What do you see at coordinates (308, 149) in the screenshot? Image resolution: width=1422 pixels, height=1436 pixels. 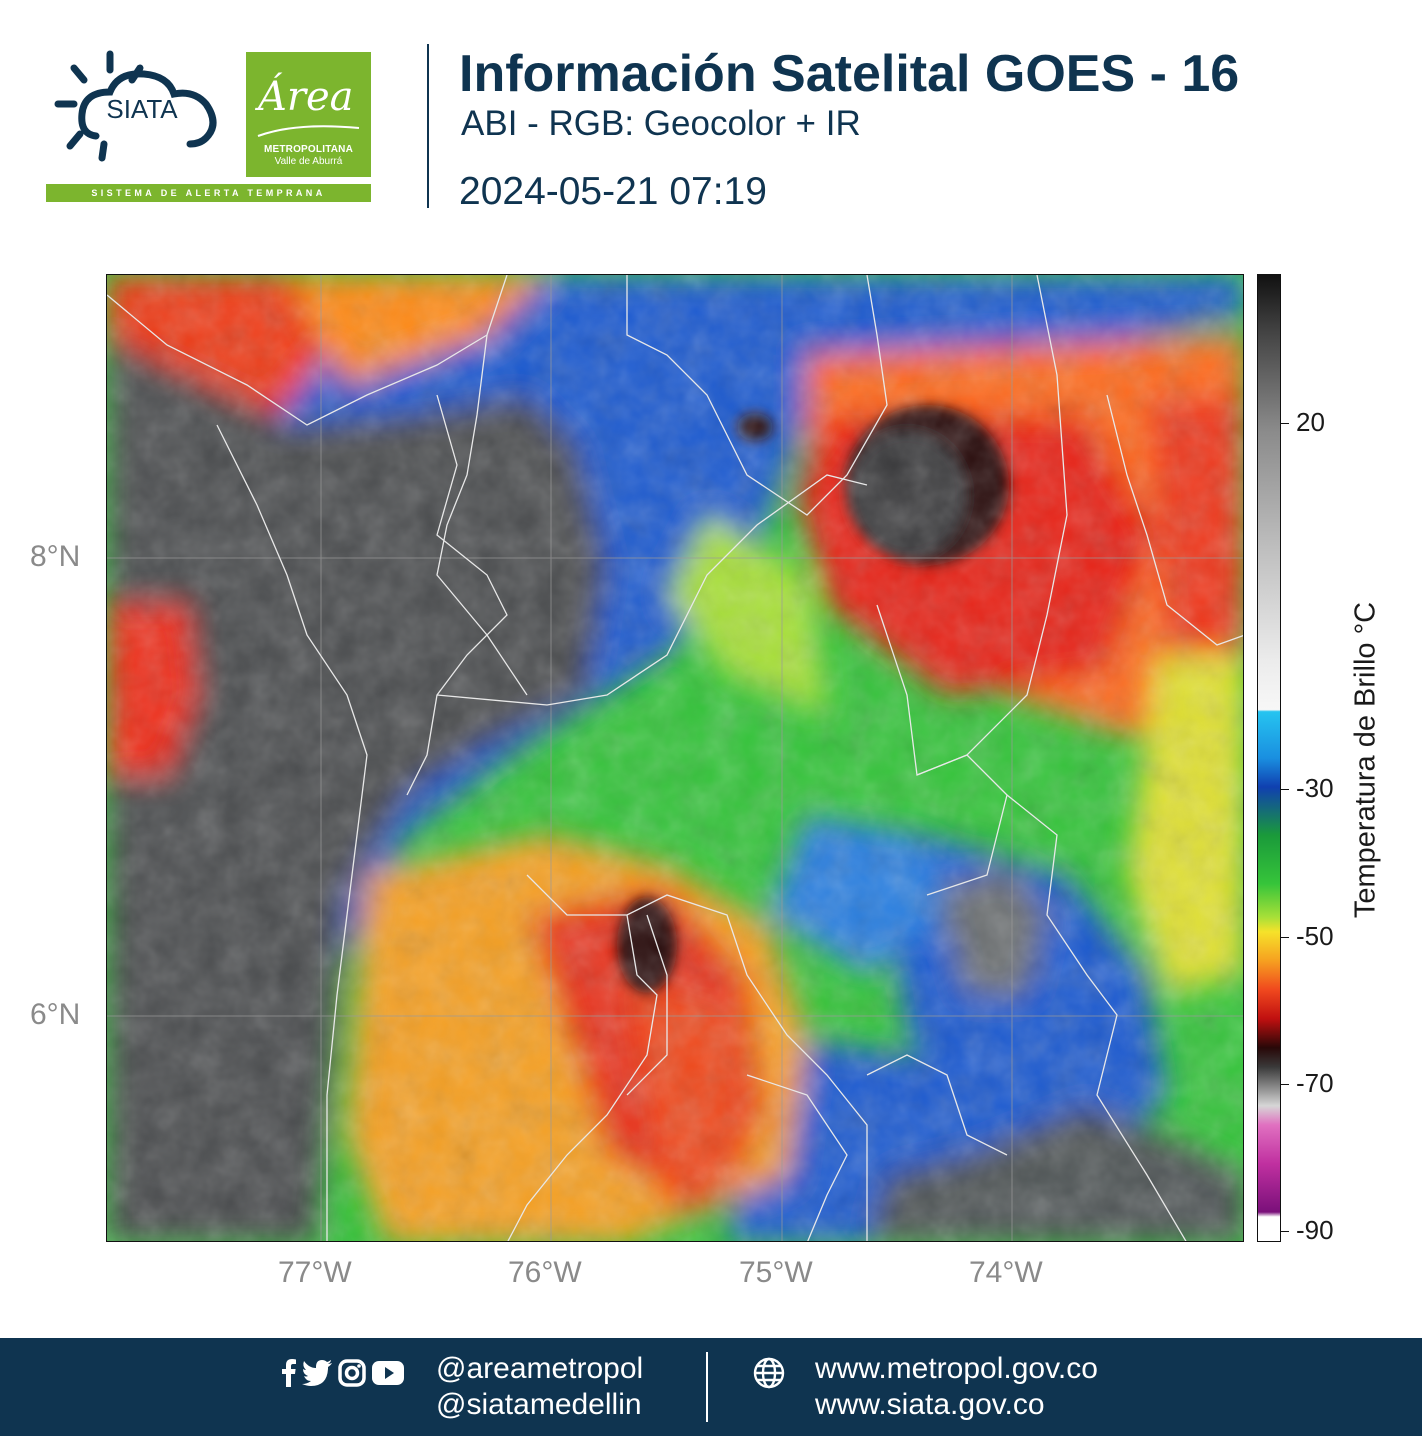 I see `area-logo-line1: METROPOLITANA` at bounding box center [308, 149].